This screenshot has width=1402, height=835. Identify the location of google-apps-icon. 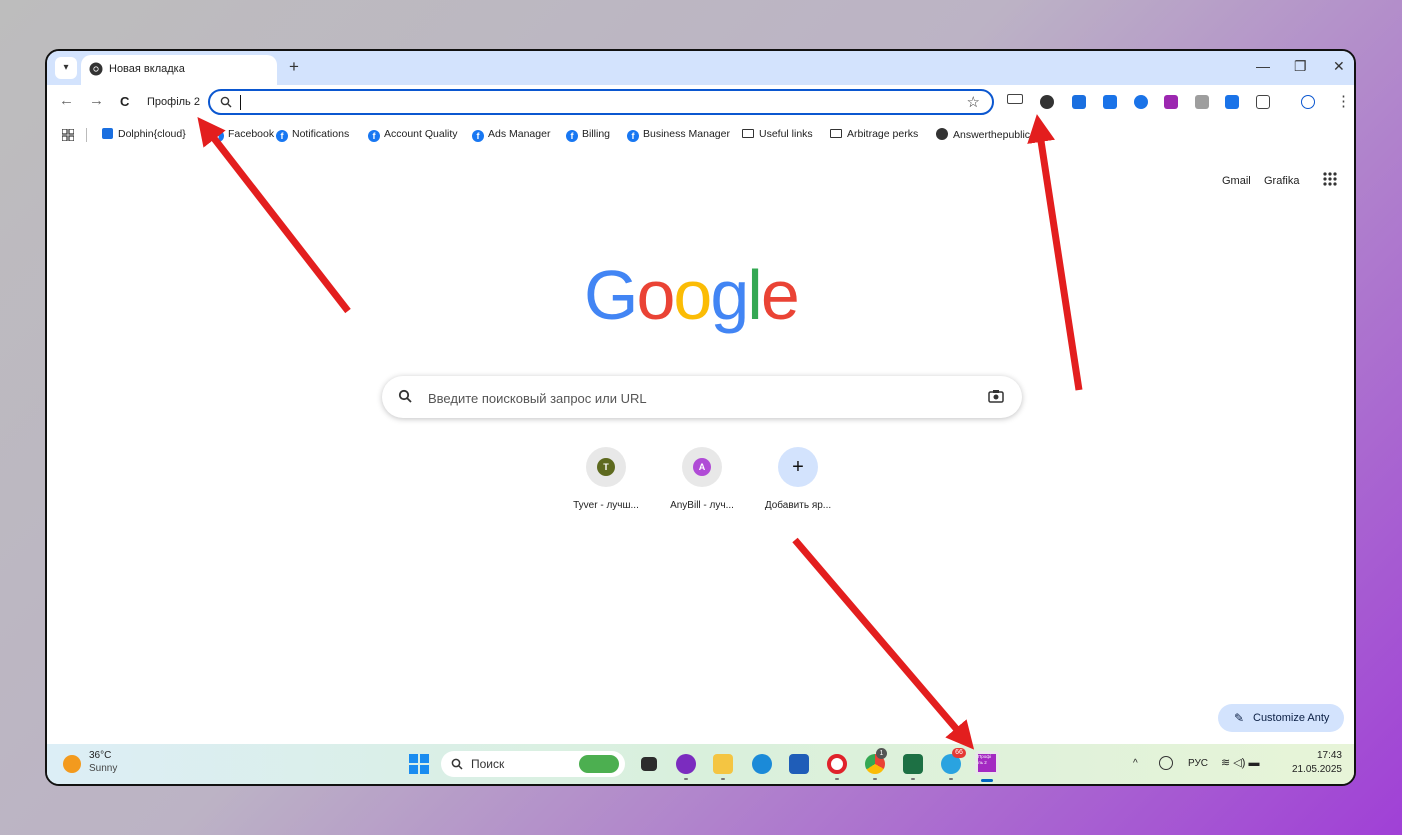
(1330, 179).